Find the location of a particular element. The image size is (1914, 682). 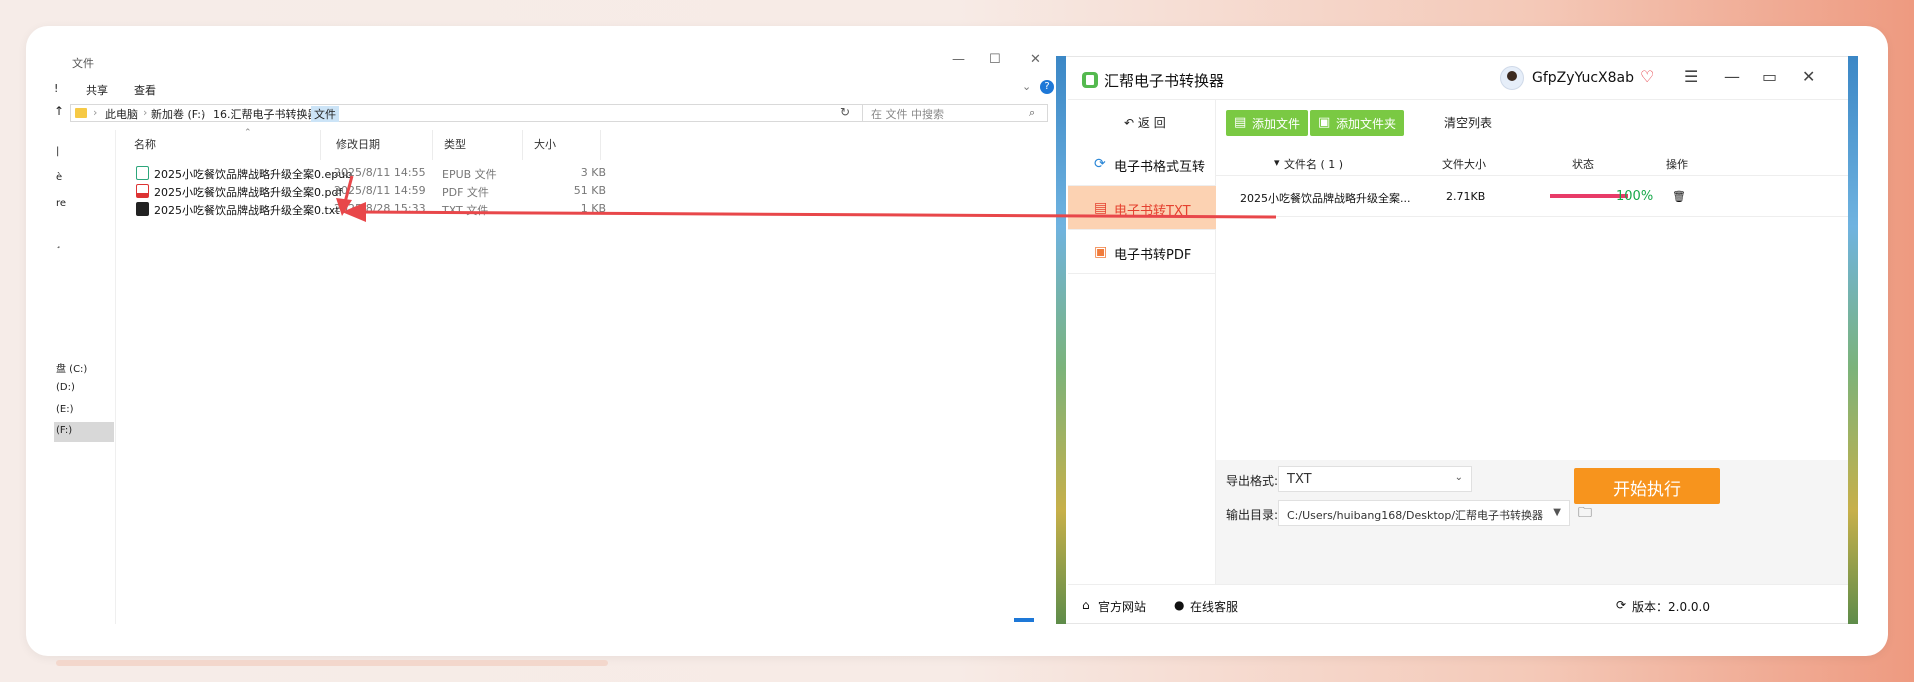

progress-percent: 100% is located at coordinates (1635, 196).